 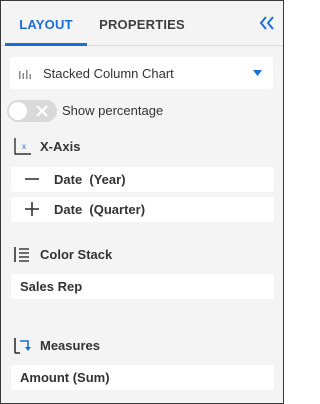 What do you see at coordinates (21, 254) in the screenshot?
I see `list-stack-icon` at bounding box center [21, 254].